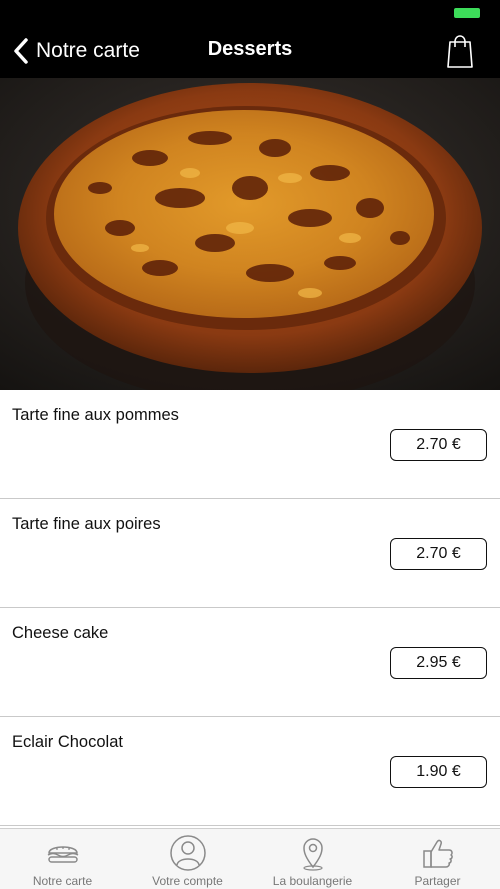  I want to click on list-item: Cheese cake 2.95 €, so click(250, 662).